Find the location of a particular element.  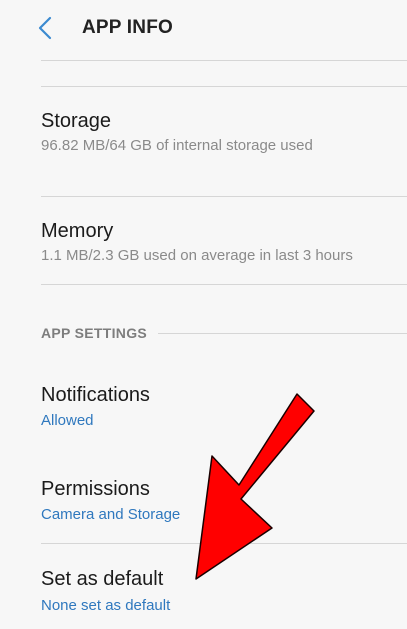

back-button is located at coordinates (45, 28).